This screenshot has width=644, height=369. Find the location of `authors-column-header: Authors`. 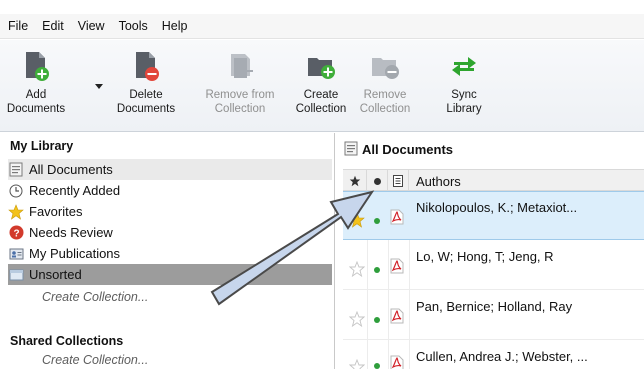

authors-column-header: Authors is located at coordinates (526, 181).